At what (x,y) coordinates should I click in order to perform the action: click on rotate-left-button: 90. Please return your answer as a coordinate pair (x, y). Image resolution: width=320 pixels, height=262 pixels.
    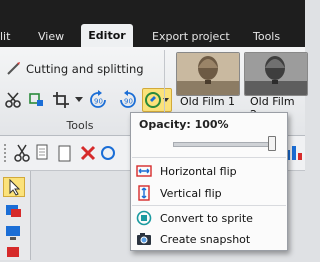
    Looking at the image, I should click on (99, 100).